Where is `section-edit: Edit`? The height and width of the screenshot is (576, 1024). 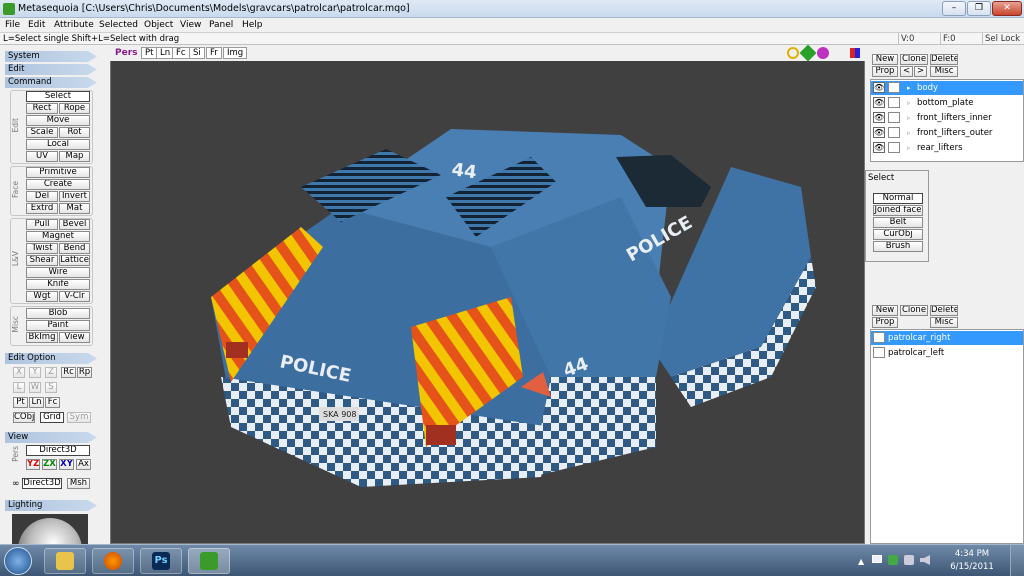
section-edit: Edit is located at coordinates (51, 69).